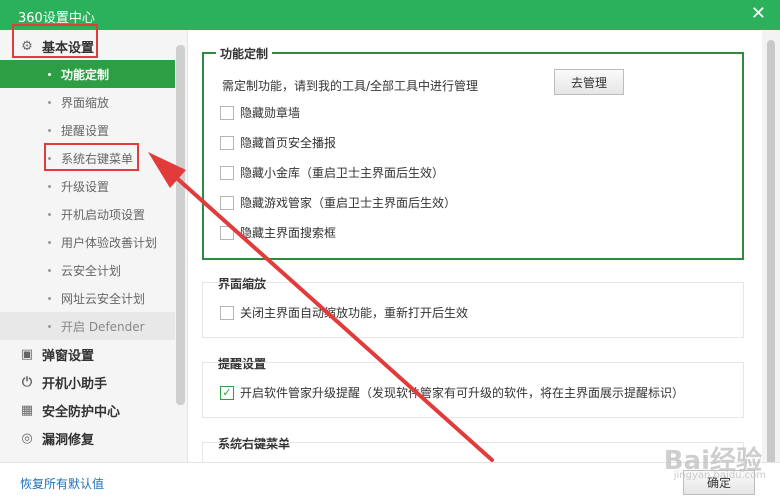 This screenshot has height=500, width=780. What do you see at coordinates (452, 392) in the screenshot?
I see `option-upgrade-reminder: ✓ 开启软件管家升级提醒（发现软件管家有可升级的软件，将在主界面展示提醒标识）` at bounding box center [452, 392].